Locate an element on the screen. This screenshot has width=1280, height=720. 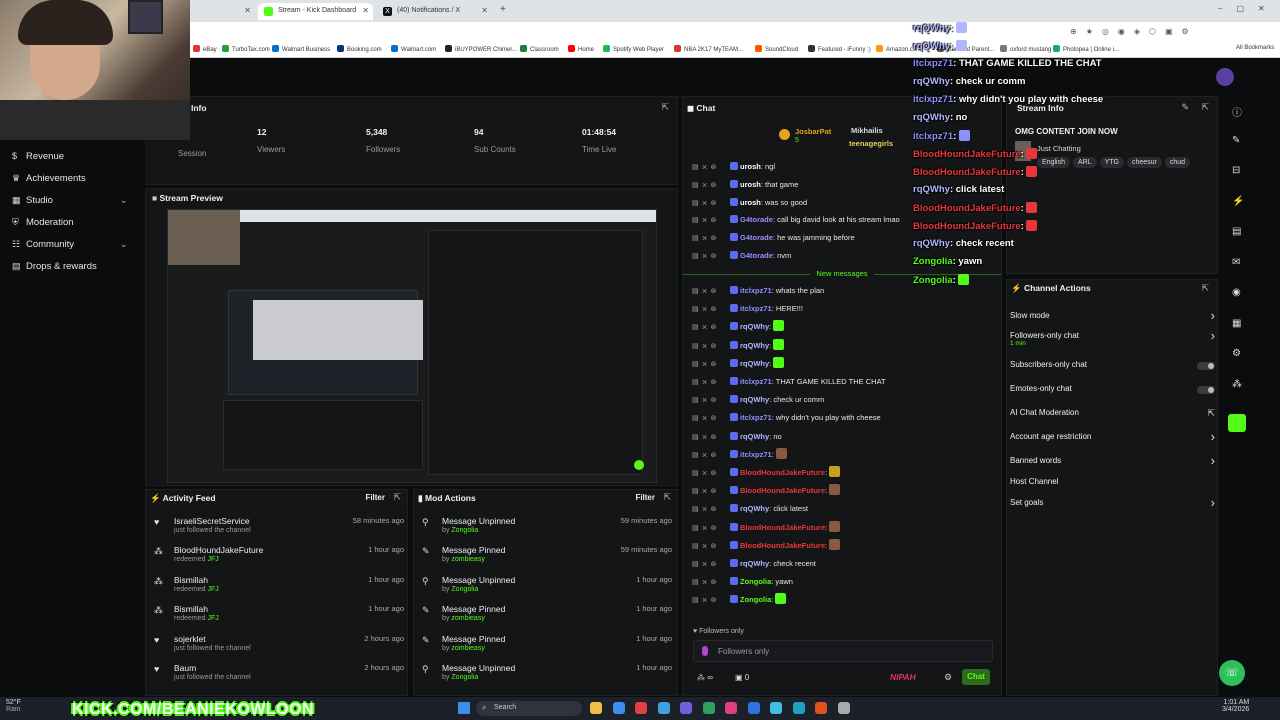
chat-message: ▤⨯⊚ Zongolia: is located at coordinates (739, 601).